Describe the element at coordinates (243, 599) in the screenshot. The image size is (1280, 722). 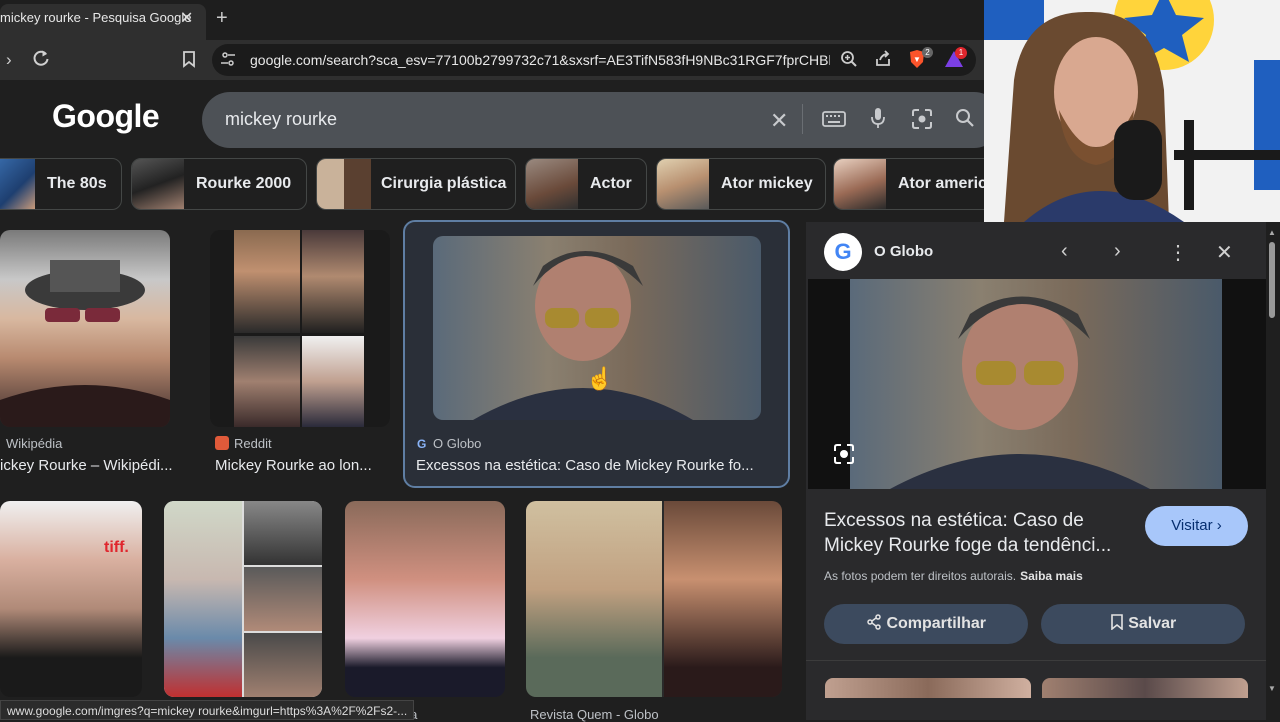
I see `result-image-collage` at that location.